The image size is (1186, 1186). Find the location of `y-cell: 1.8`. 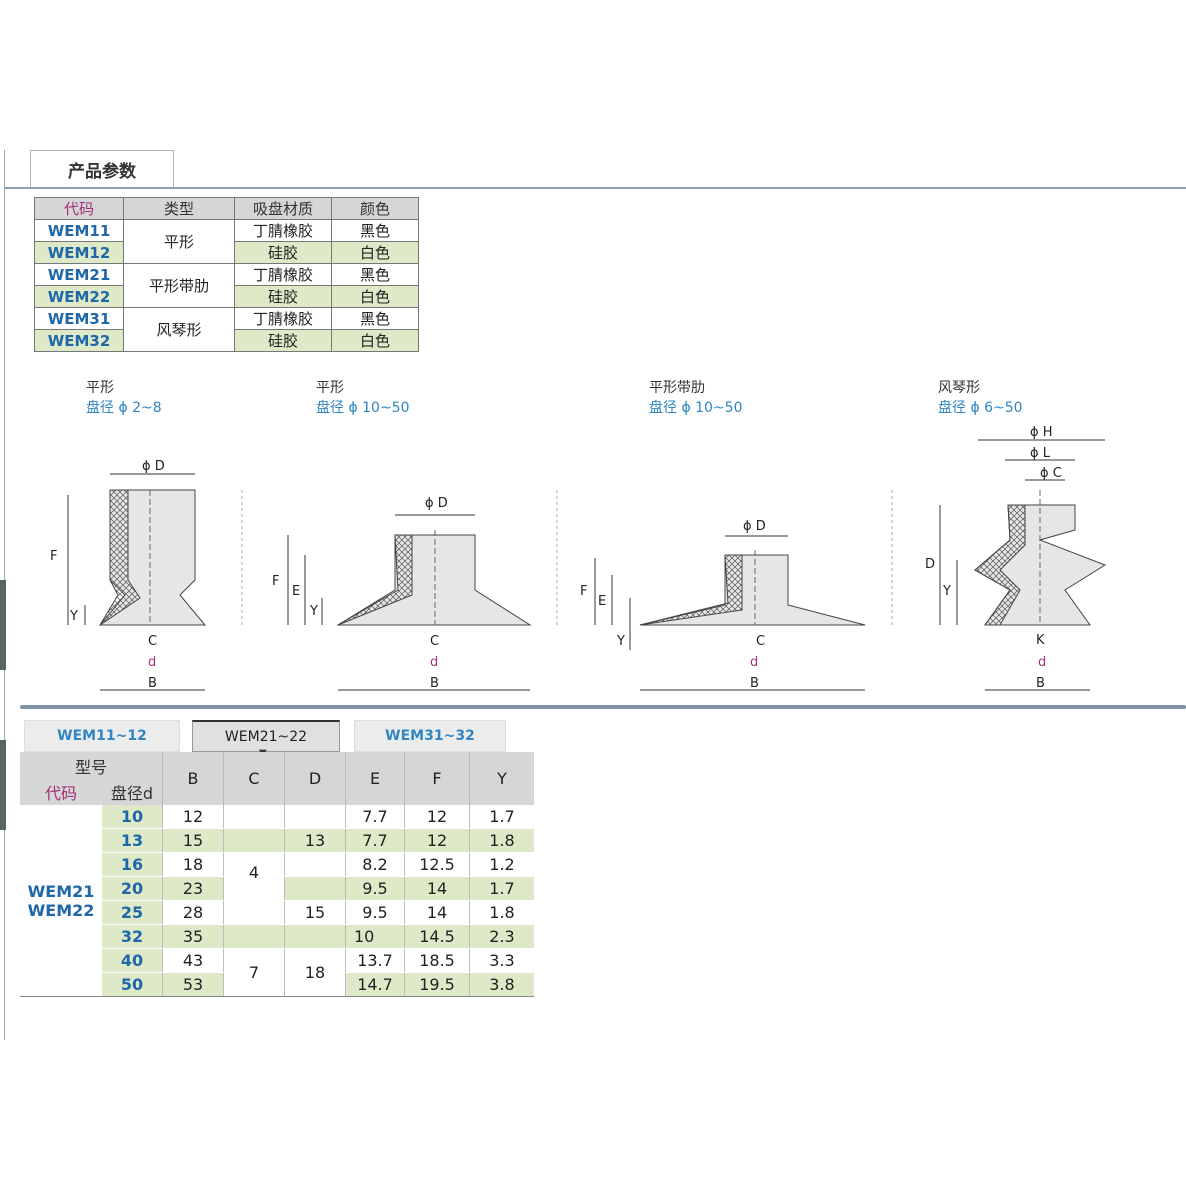

y-cell: 1.8 is located at coordinates (501, 840).